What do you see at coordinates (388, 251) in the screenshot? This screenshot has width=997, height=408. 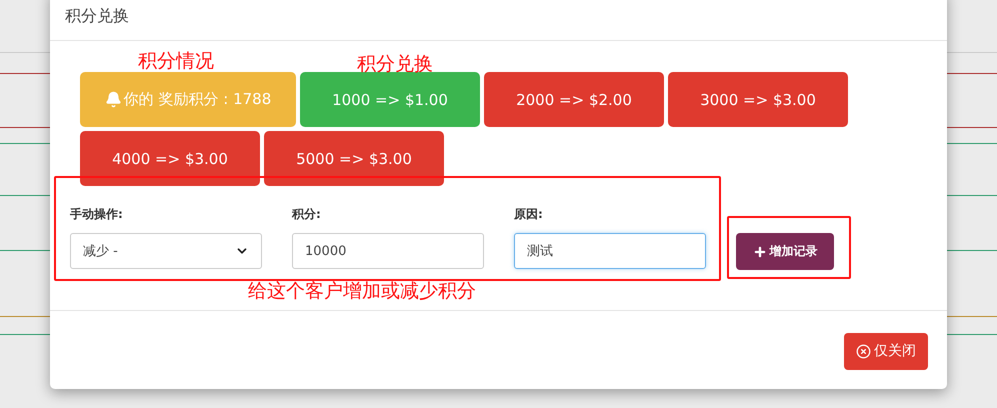 I see `input-field: 10000` at bounding box center [388, 251].